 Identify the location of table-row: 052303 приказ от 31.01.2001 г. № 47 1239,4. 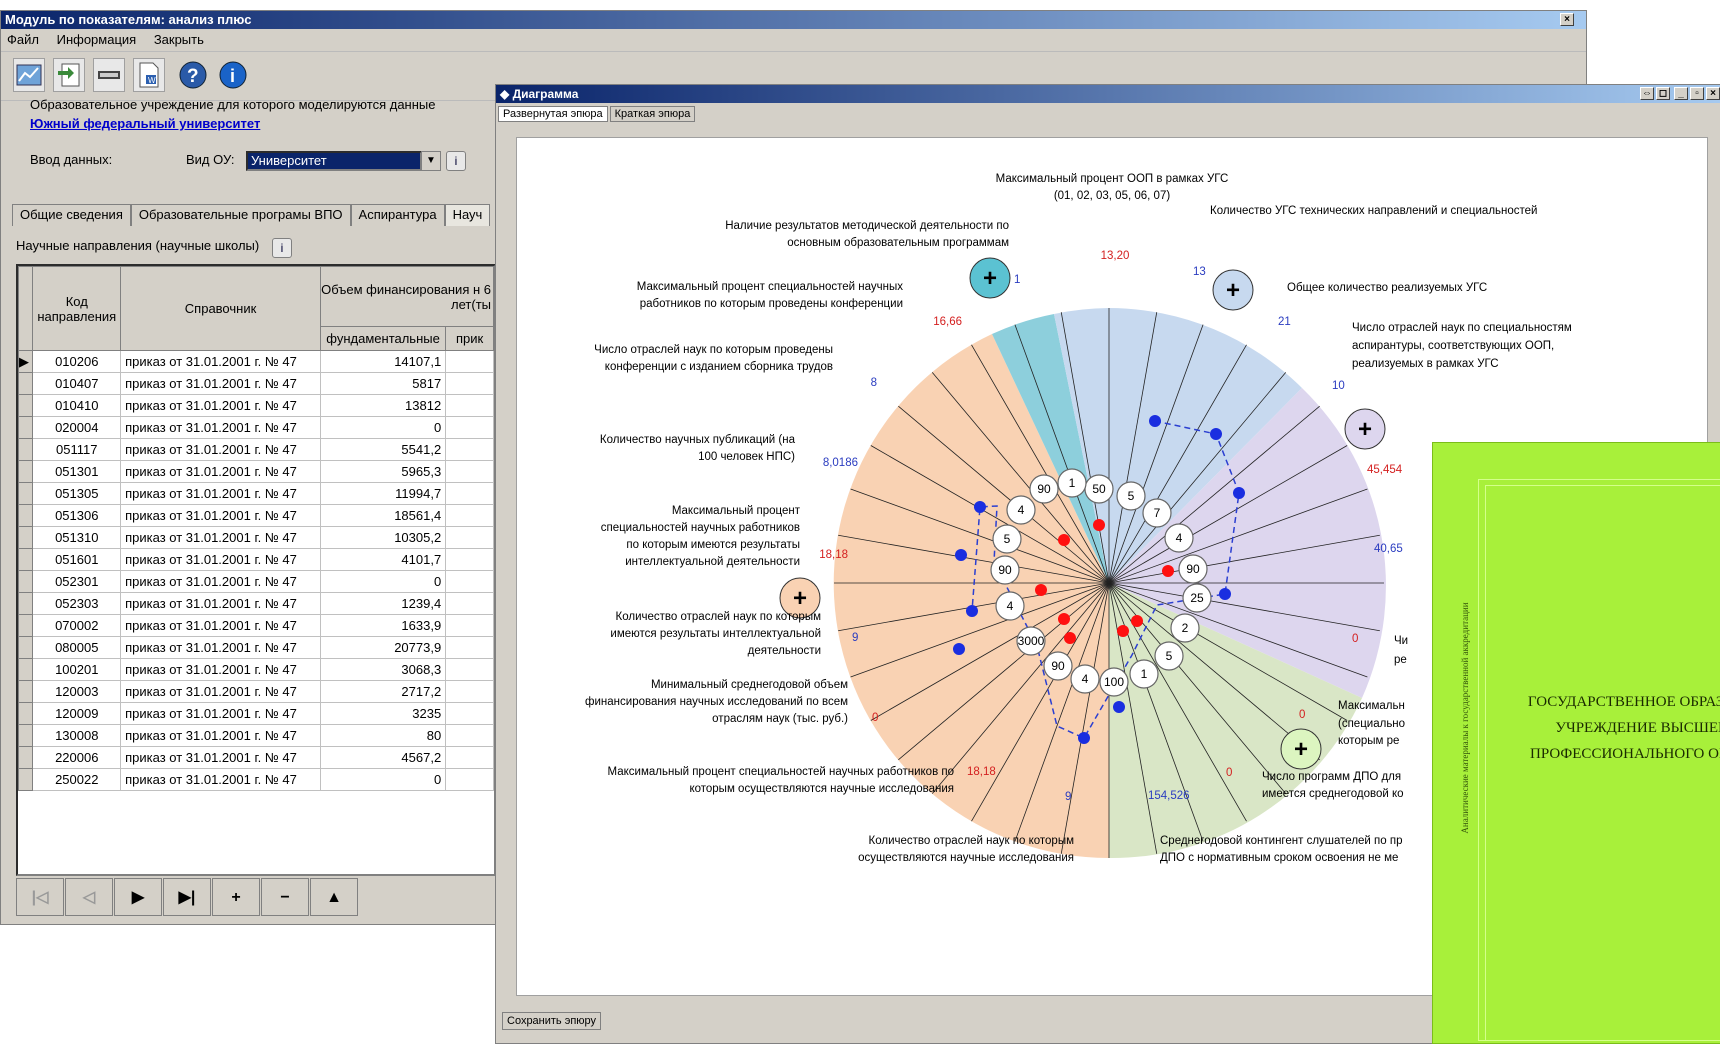
(256, 603).